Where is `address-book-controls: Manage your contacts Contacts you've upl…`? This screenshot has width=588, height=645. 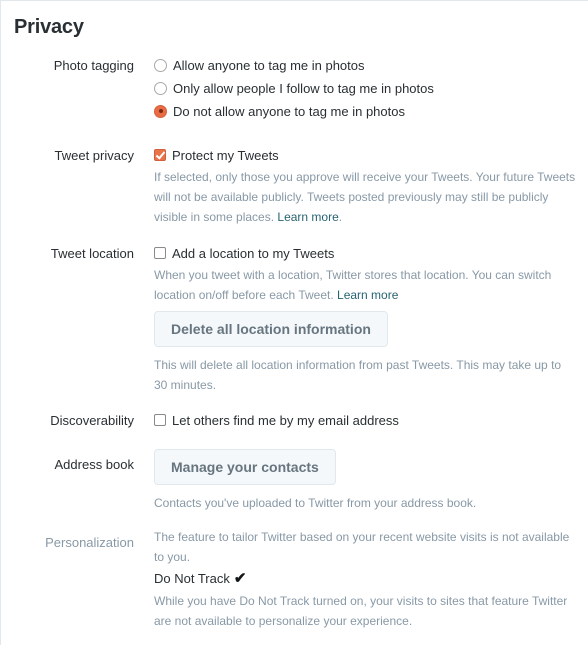 address-book-controls: Manage your contacts Contacts you've upl… is located at coordinates (366, 481).